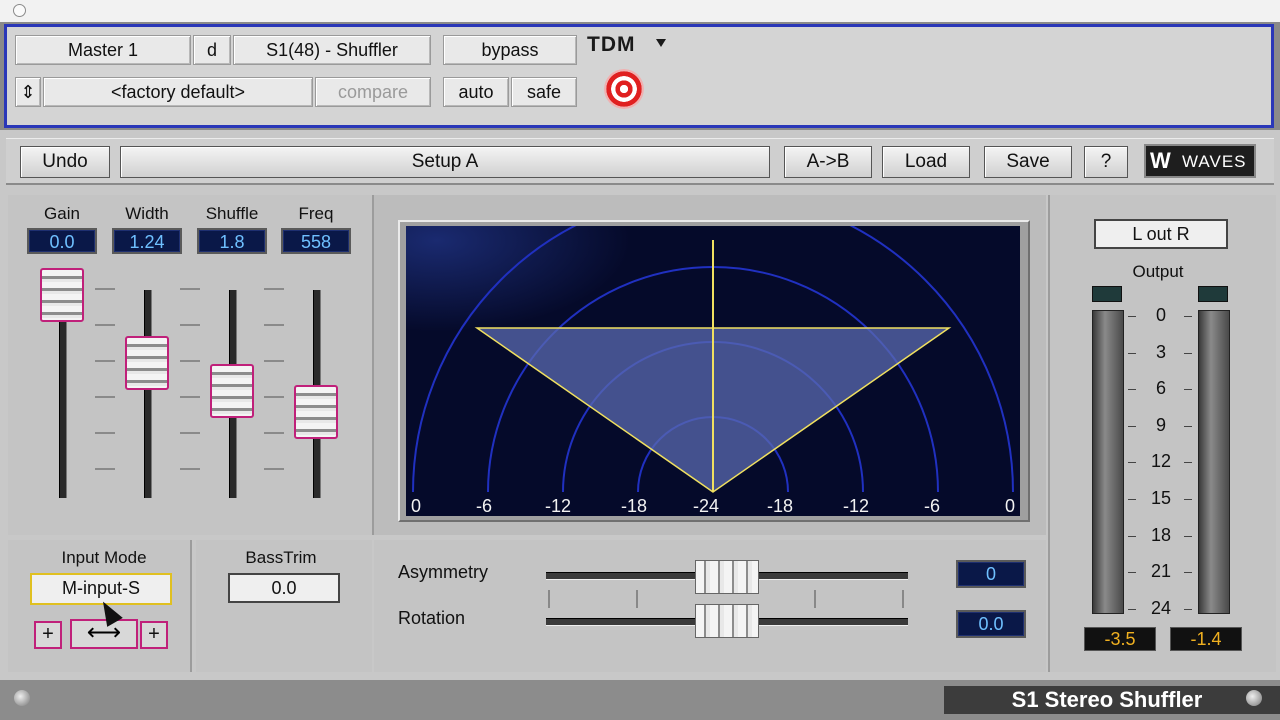 The image size is (1280, 720). What do you see at coordinates (48, 635) in the screenshot?
I see `input-mode-prev-button: +` at bounding box center [48, 635].